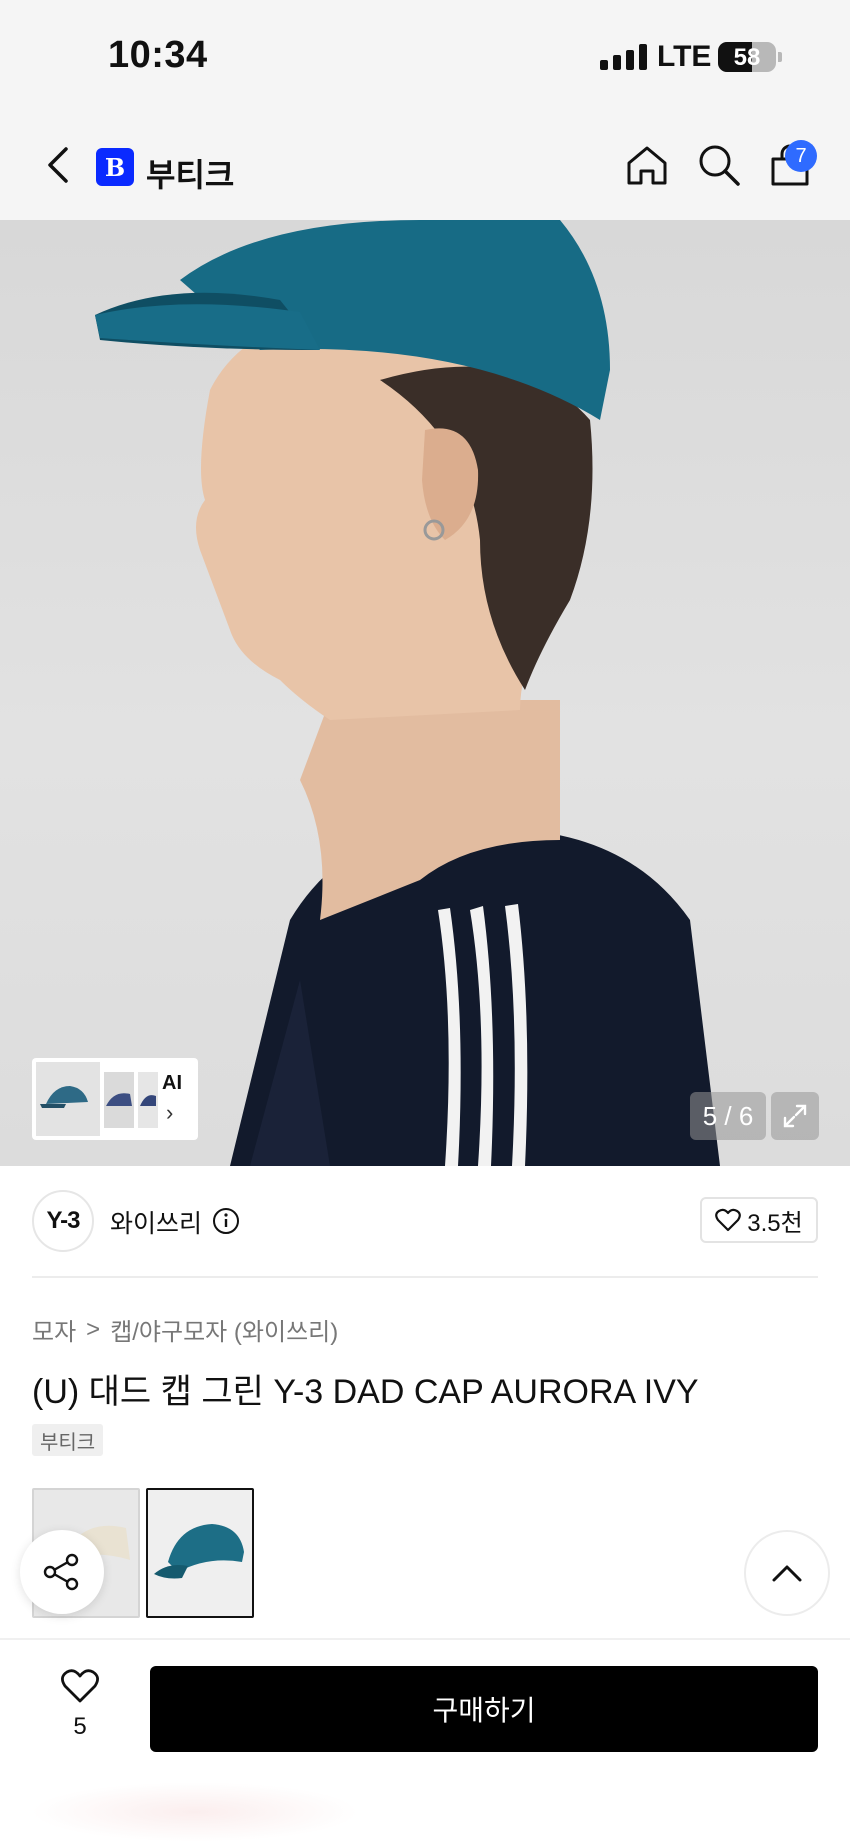 The height and width of the screenshot is (1842, 850). I want to click on status-time: 10:34, so click(158, 55).